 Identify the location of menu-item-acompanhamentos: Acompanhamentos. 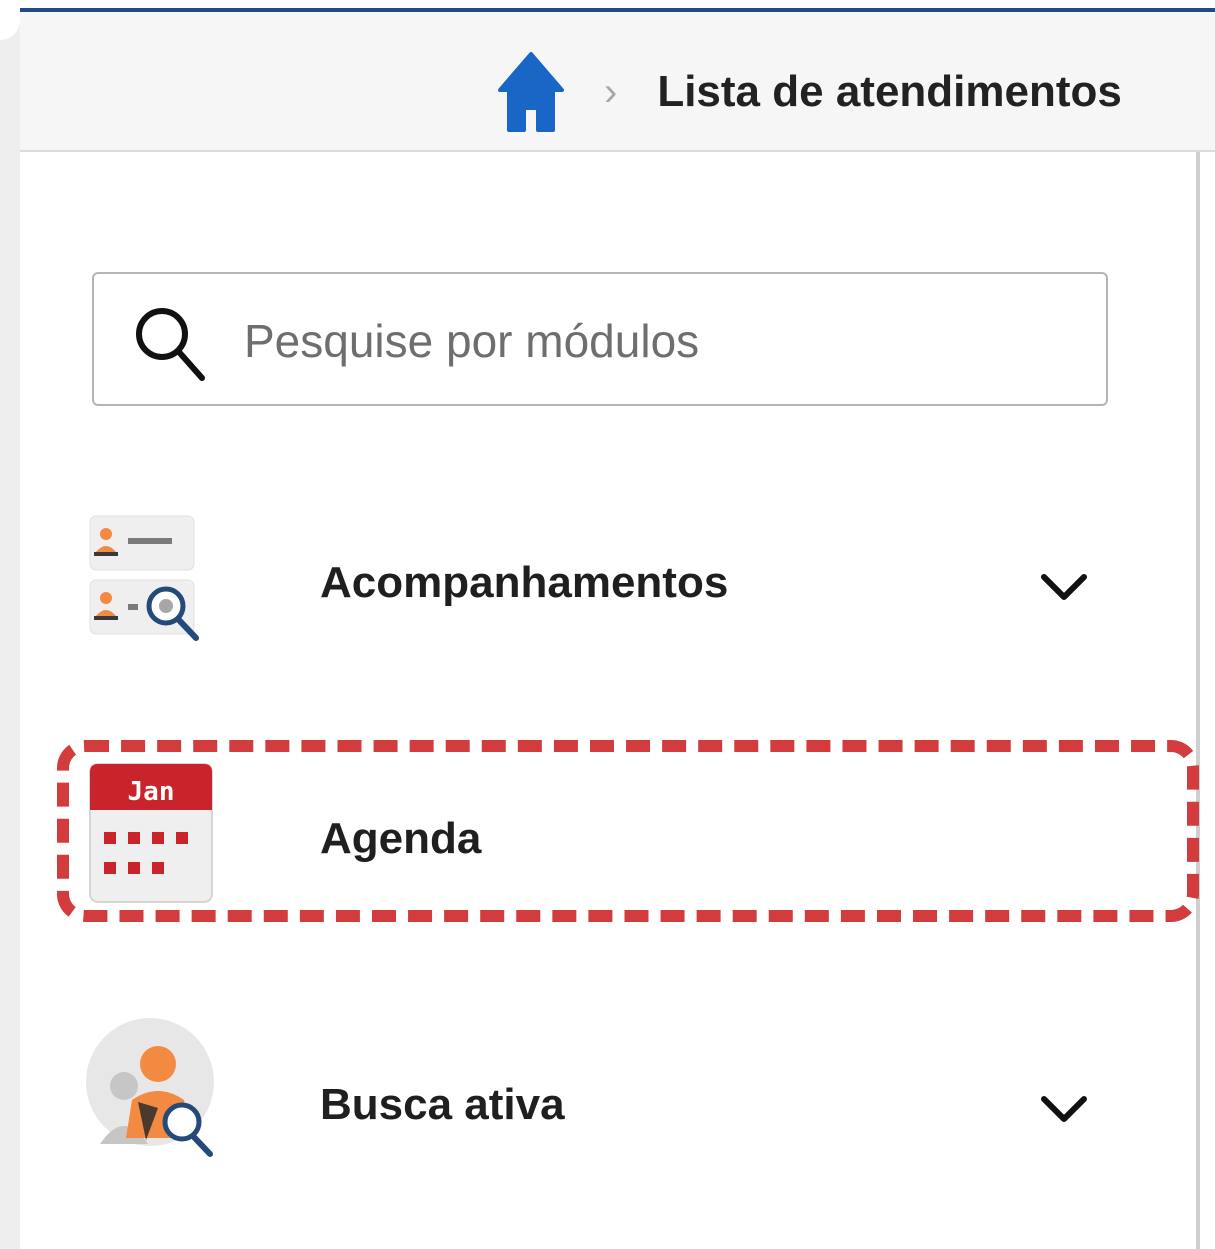
(598, 587).